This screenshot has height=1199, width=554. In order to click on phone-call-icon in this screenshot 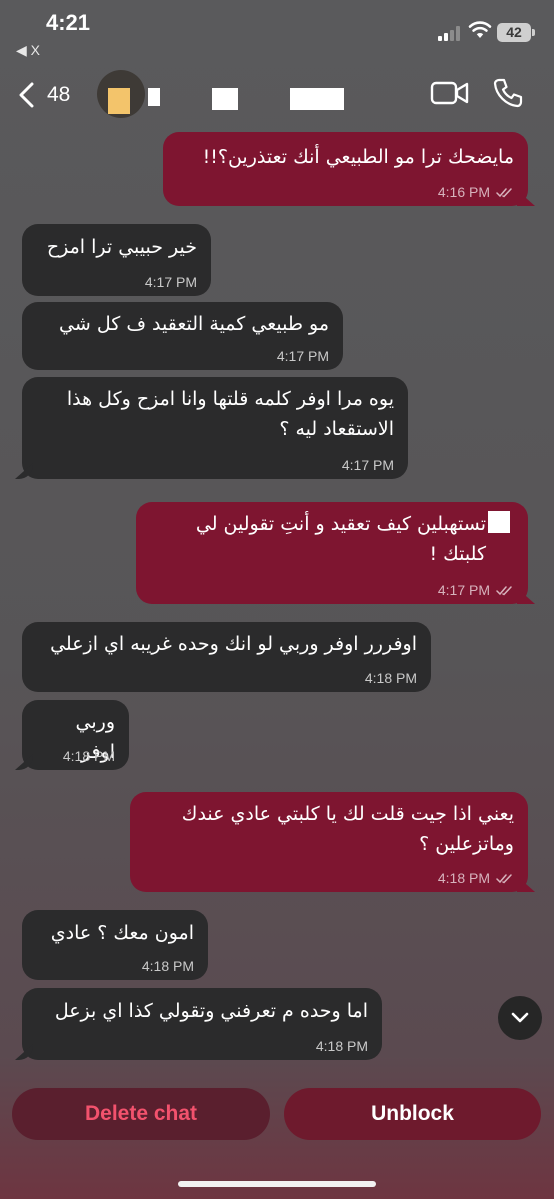, I will do `click(508, 93)`.